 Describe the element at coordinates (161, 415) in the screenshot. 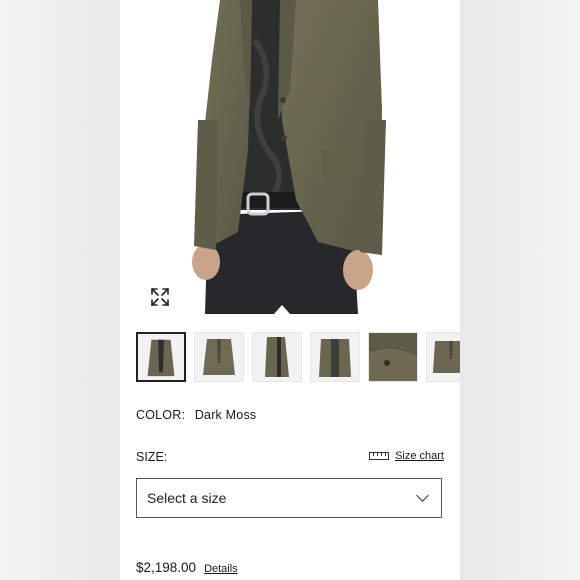

I see `color-label: COLOR:` at that location.